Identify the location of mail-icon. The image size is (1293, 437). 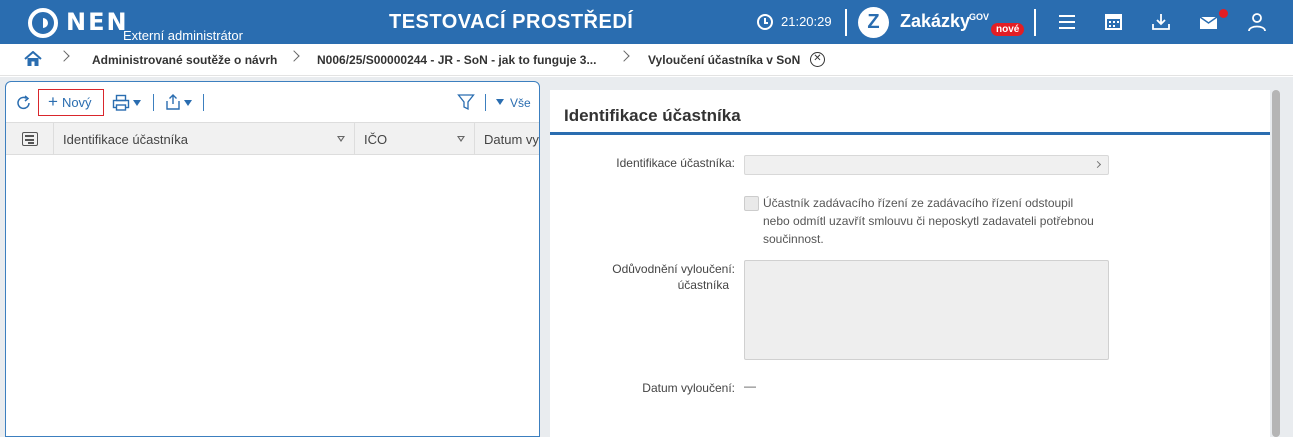
(1209, 22).